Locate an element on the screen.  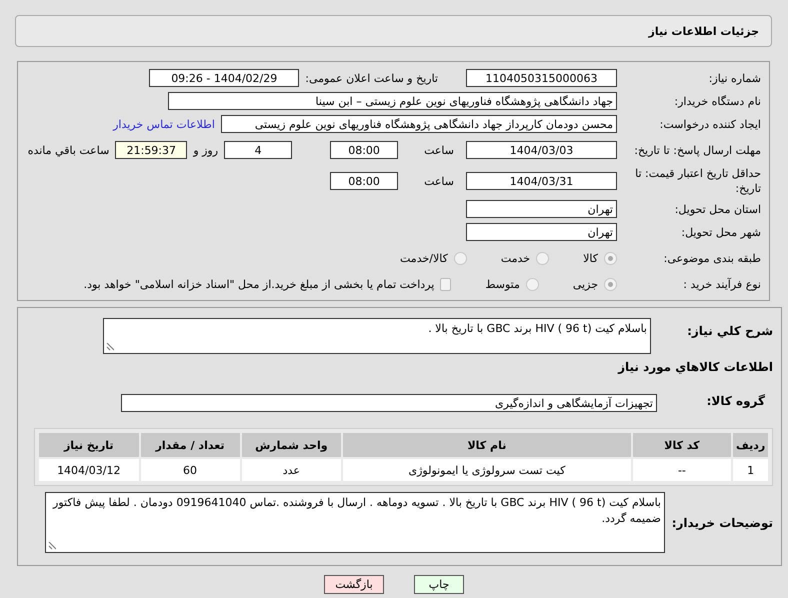
column-header: ردیف is located at coordinates (750, 445).